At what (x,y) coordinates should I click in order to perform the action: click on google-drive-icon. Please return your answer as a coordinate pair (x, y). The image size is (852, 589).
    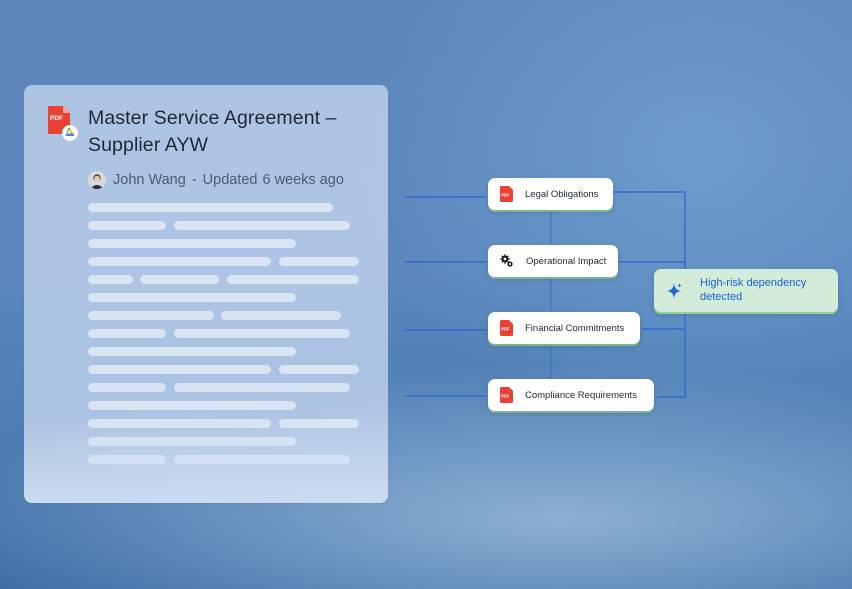
    Looking at the image, I should click on (70, 133).